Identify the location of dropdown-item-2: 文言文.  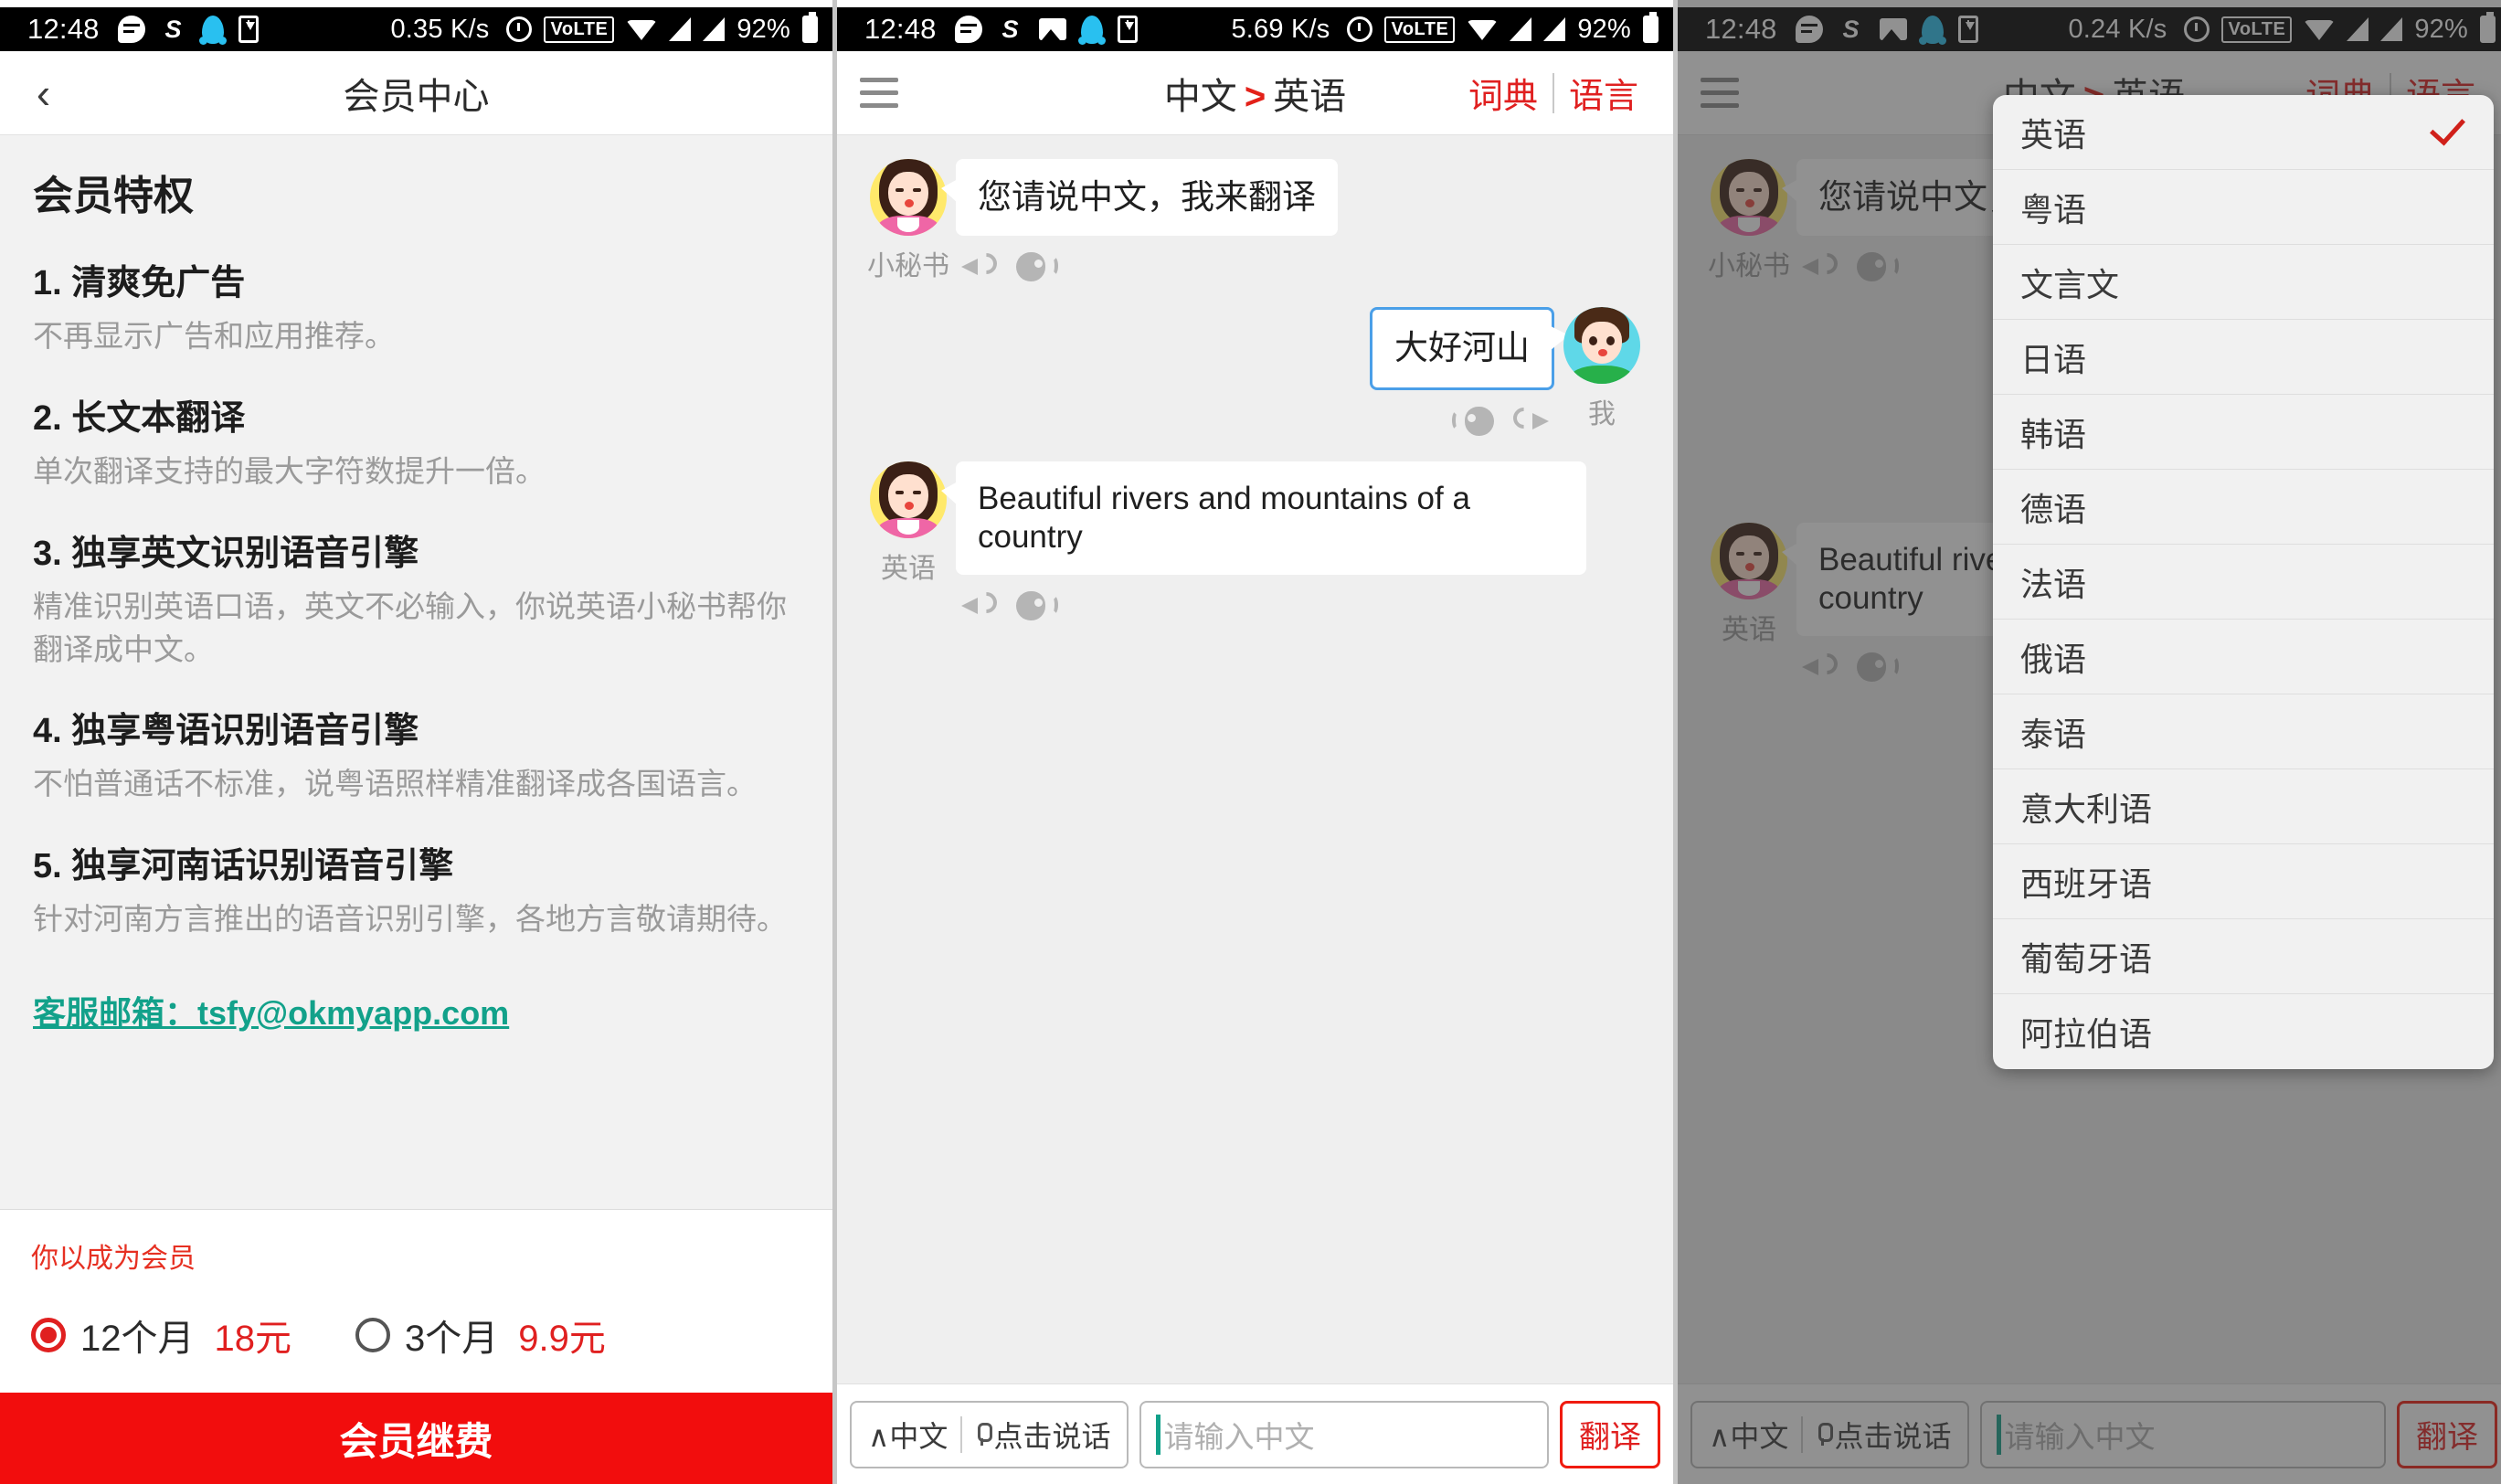
(2243, 282).